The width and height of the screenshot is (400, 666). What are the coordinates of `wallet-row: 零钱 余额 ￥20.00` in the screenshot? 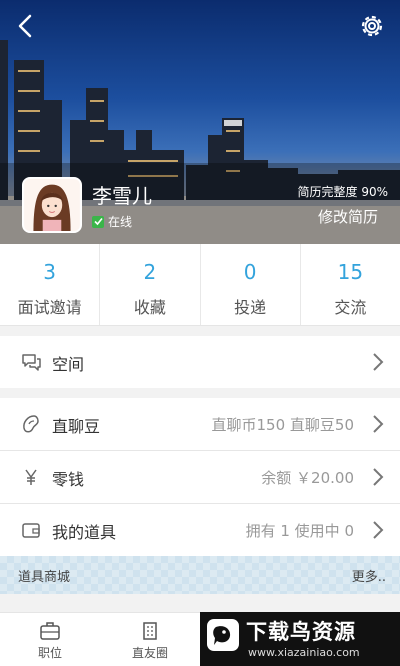 It's located at (200, 477).